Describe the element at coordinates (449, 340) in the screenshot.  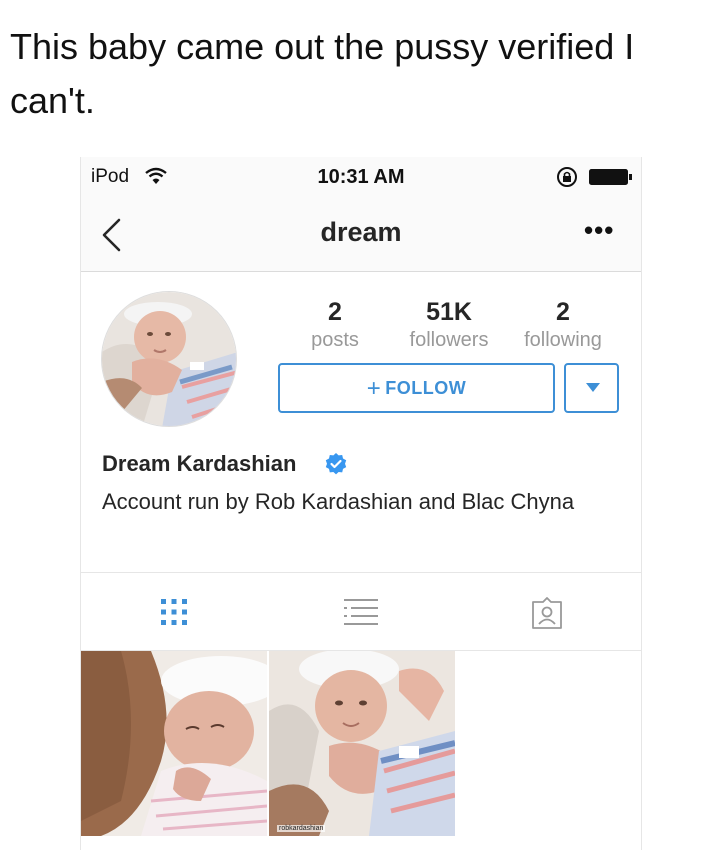
I see `stat-label: followers` at that location.